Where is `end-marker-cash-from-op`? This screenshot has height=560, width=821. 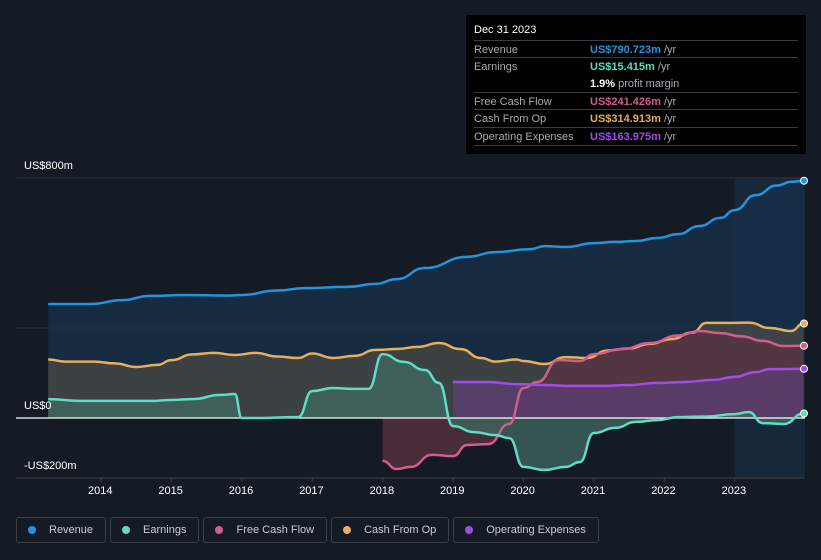
end-marker-cash-from-op is located at coordinates (804, 323).